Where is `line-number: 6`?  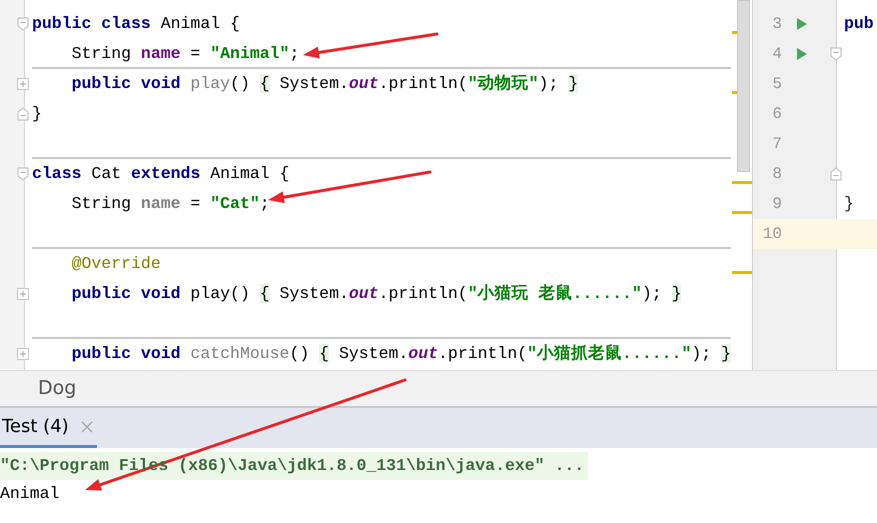 line-number: 6 is located at coordinates (776, 114).